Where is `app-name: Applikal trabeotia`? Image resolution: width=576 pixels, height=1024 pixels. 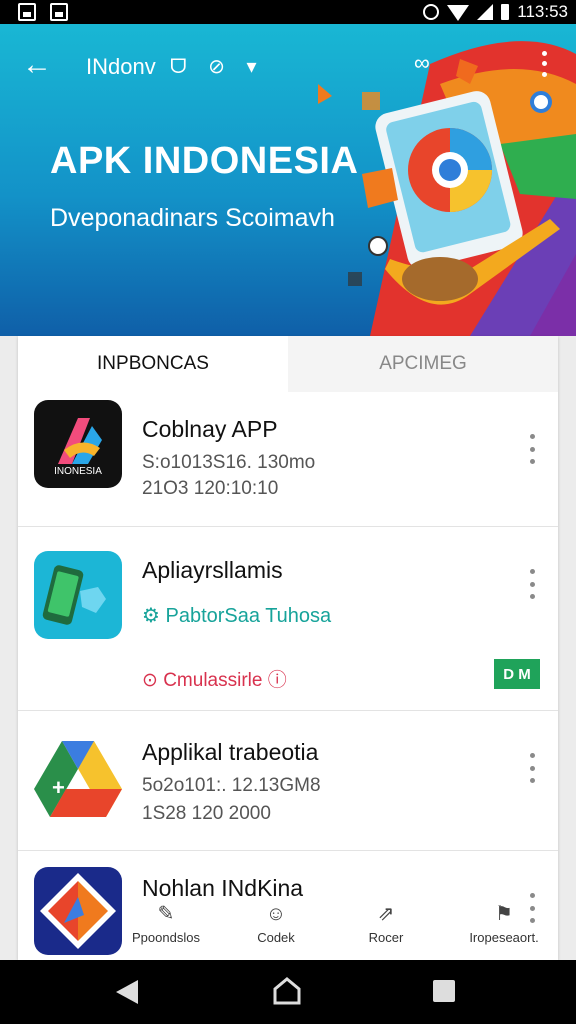
app-name: Applikal trabeotia is located at coordinates (230, 752).